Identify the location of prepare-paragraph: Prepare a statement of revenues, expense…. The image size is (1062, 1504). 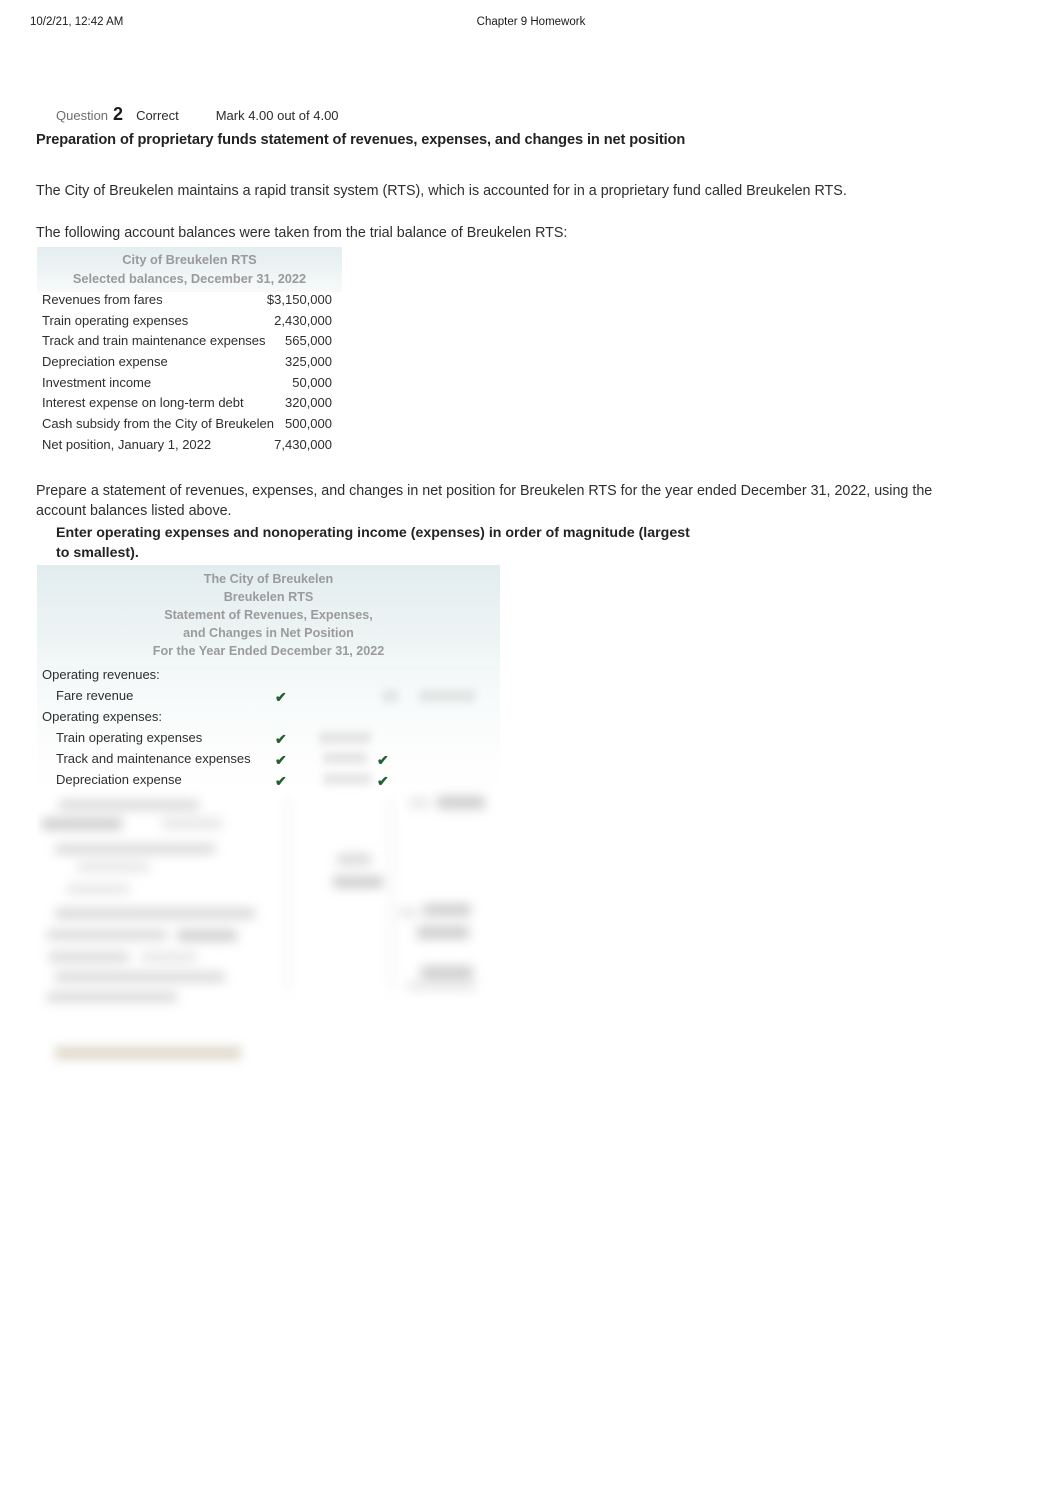
(484, 501).